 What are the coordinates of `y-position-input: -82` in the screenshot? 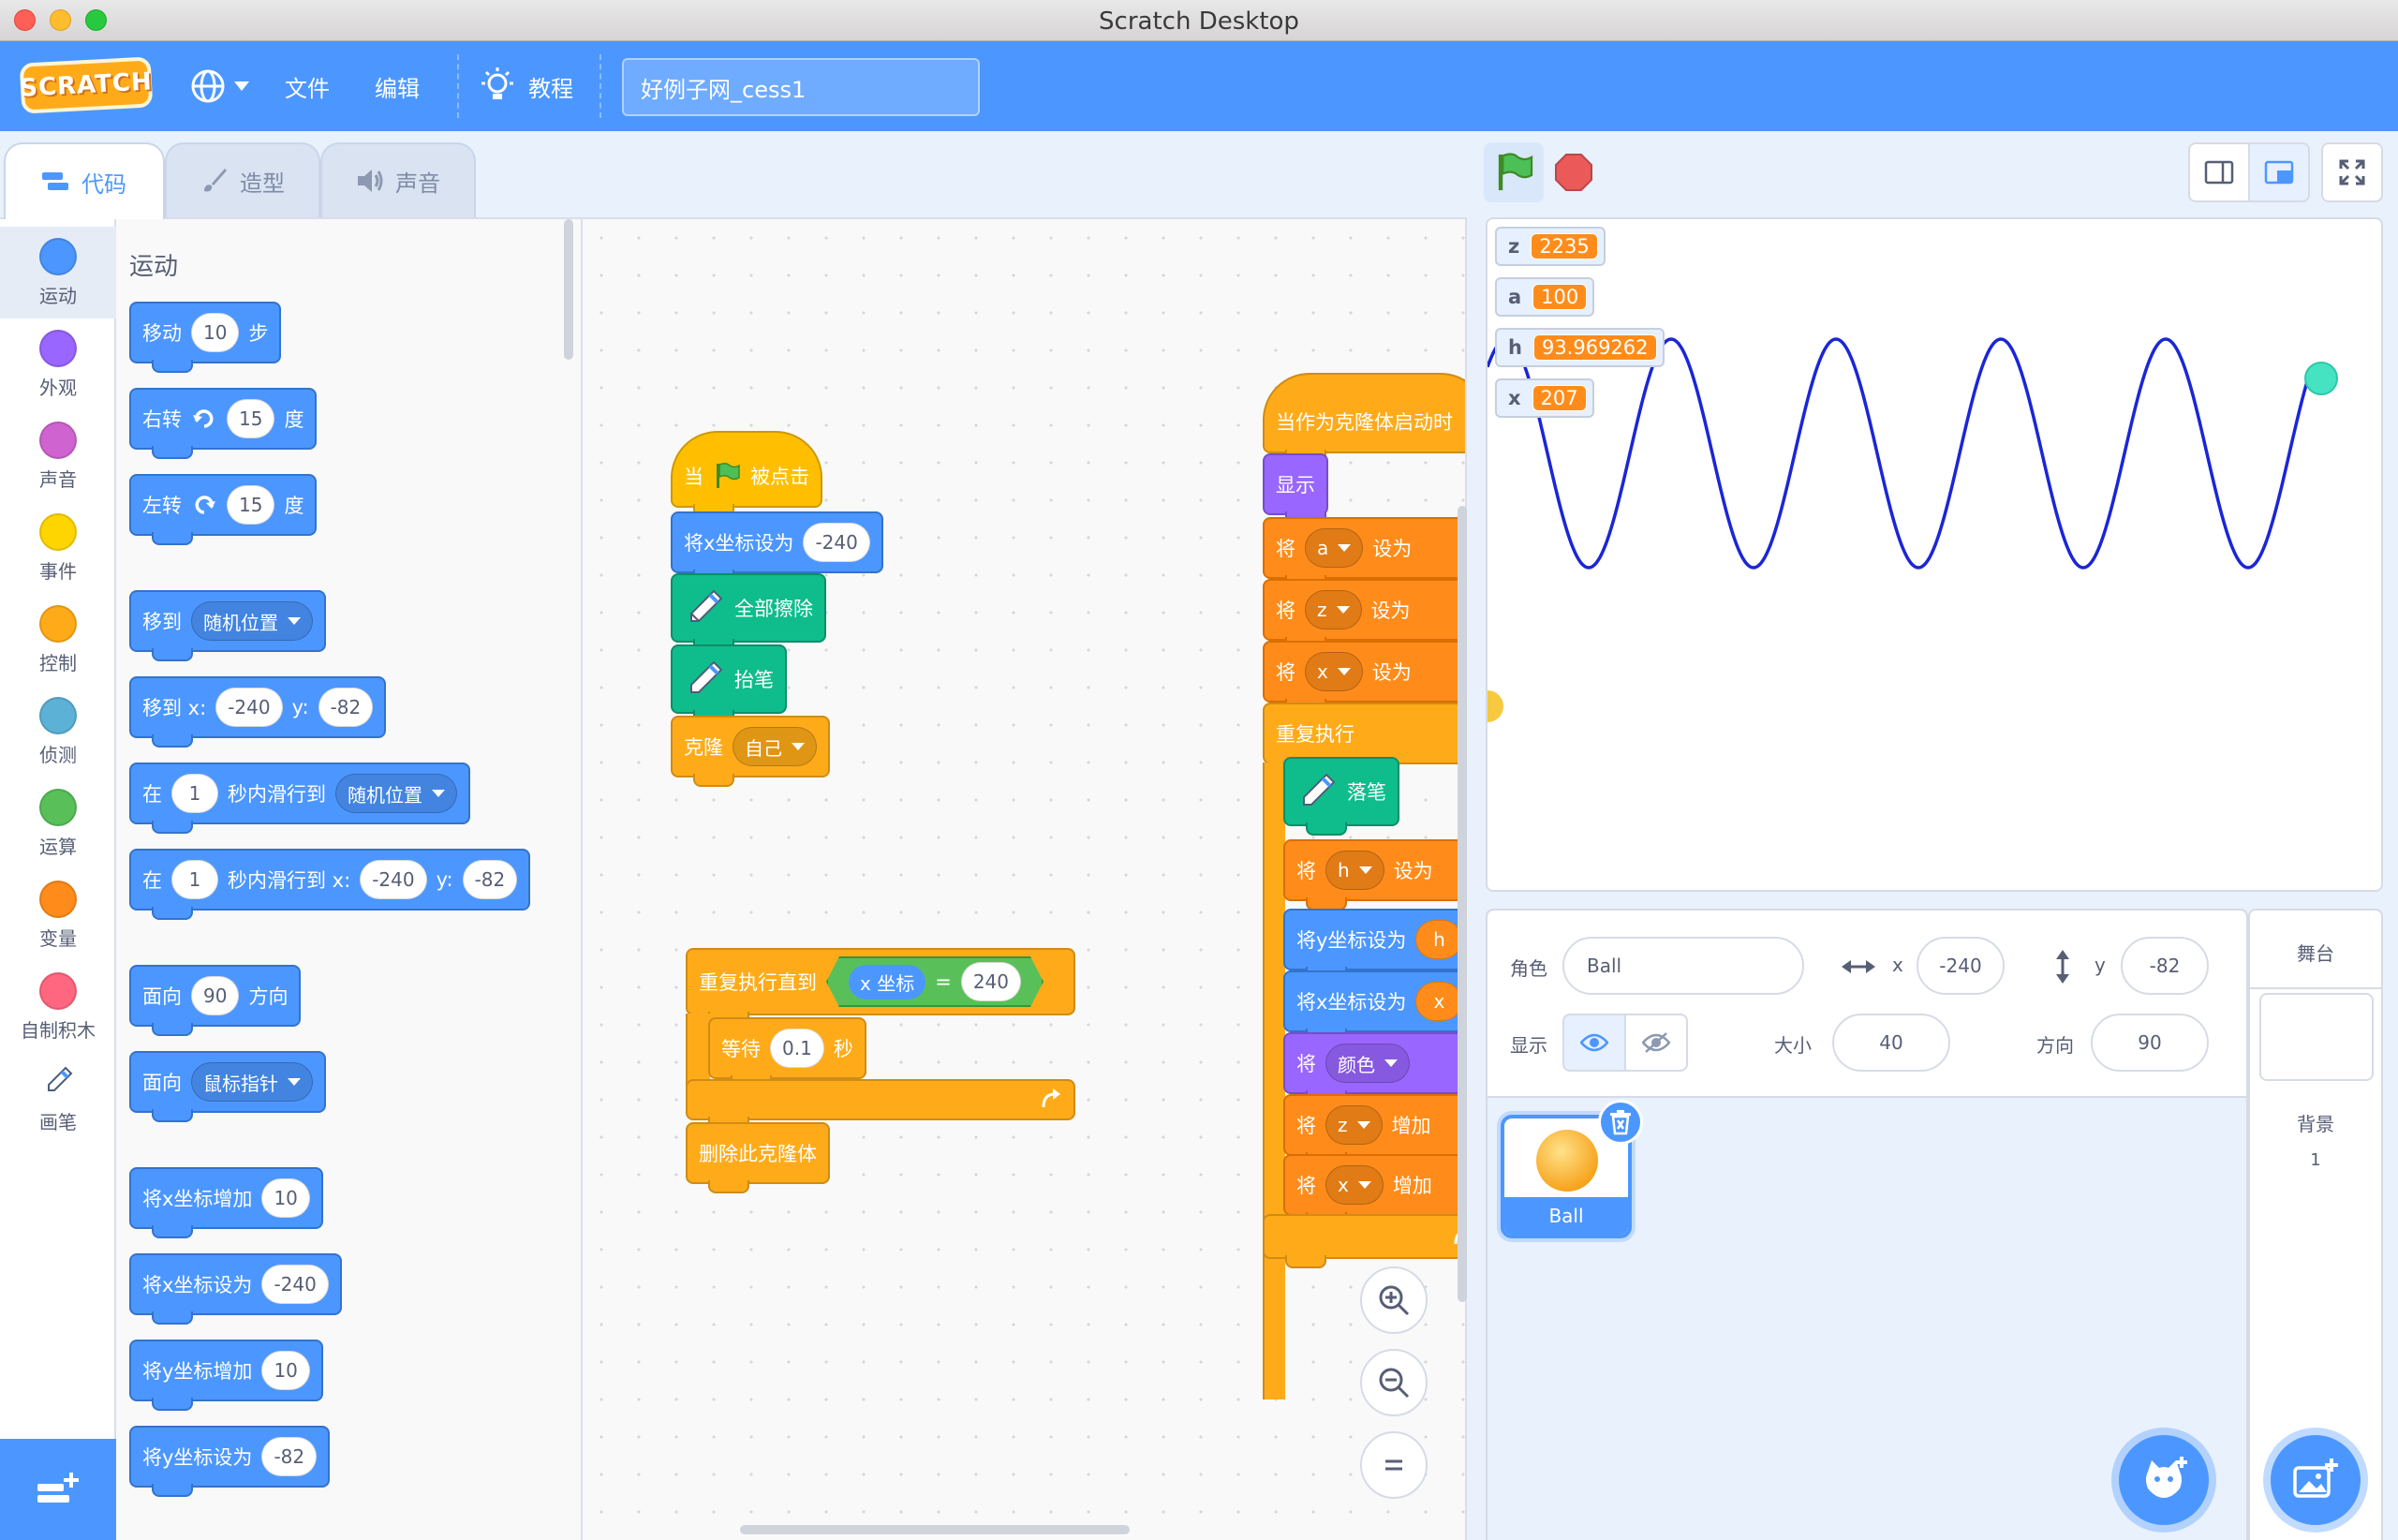 It's located at (2165, 966).